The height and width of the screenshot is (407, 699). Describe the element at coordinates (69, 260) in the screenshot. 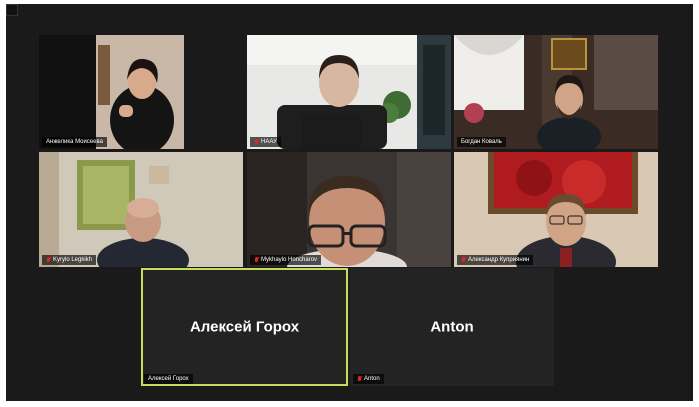

I see `participant-name-label: Kyrylo Legkikh` at that location.